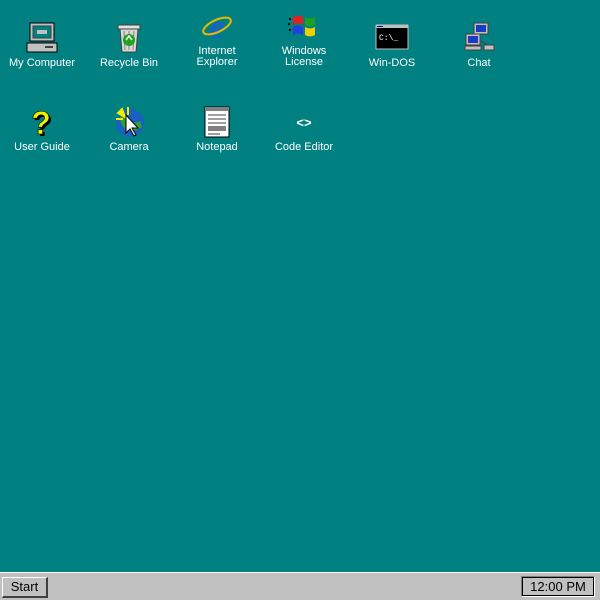 The height and width of the screenshot is (600, 600). Describe the element at coordinates (479, 38) in the screenshot. I see `network-computers-icon` at that location.